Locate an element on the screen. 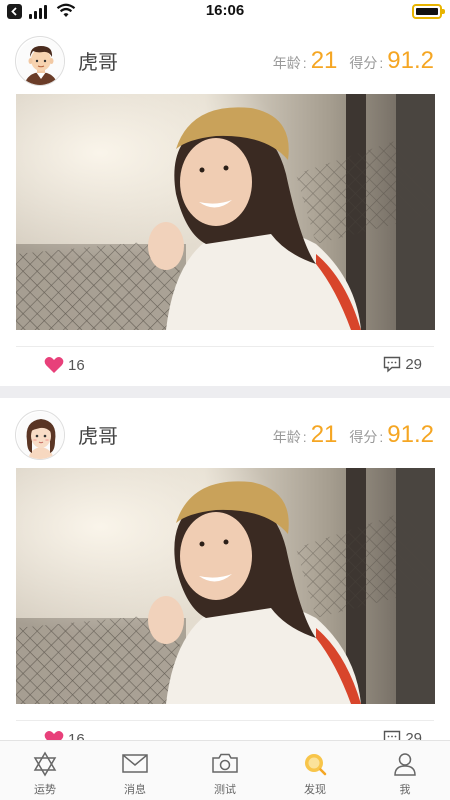  male-avatar-icon is located at coordinates (40, 61).